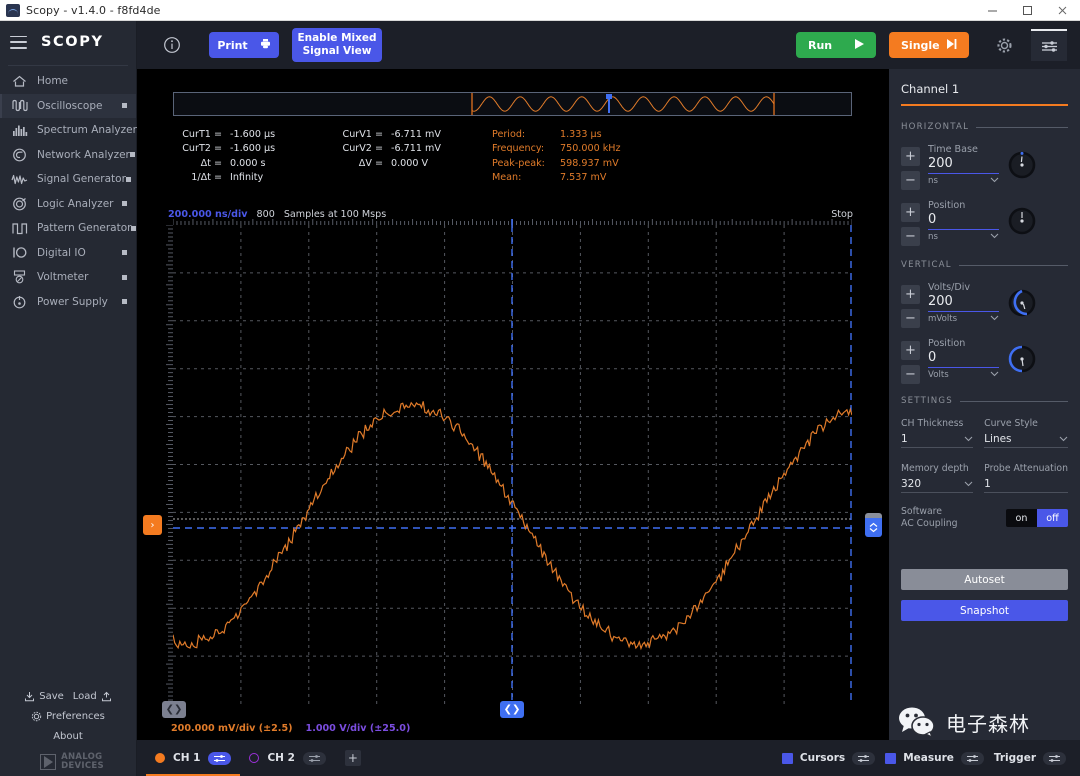 The height and width of the screenshot is (776, 1080). I want to click on sidebar-item-power-supply: Power Supply, so click(68, 302).